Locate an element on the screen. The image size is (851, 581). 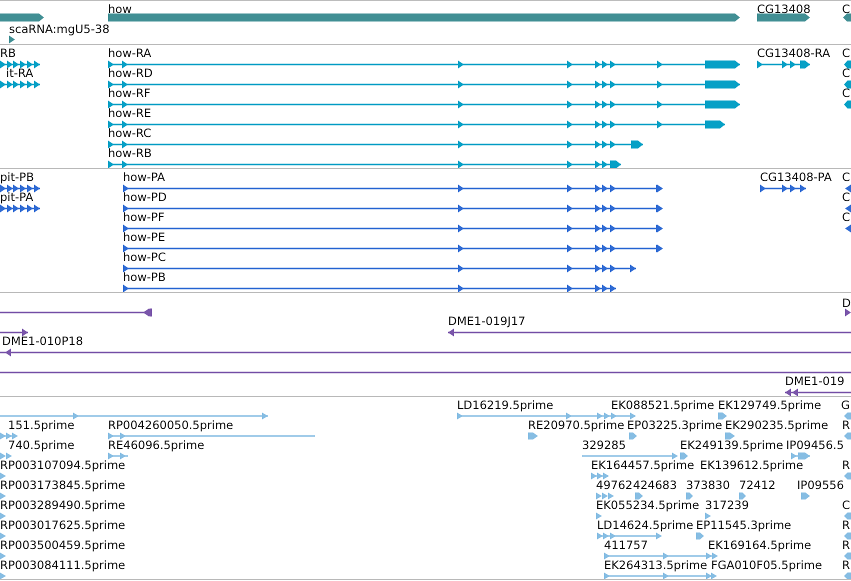
feature-label: 329285 is located at coordinates (604, 445).